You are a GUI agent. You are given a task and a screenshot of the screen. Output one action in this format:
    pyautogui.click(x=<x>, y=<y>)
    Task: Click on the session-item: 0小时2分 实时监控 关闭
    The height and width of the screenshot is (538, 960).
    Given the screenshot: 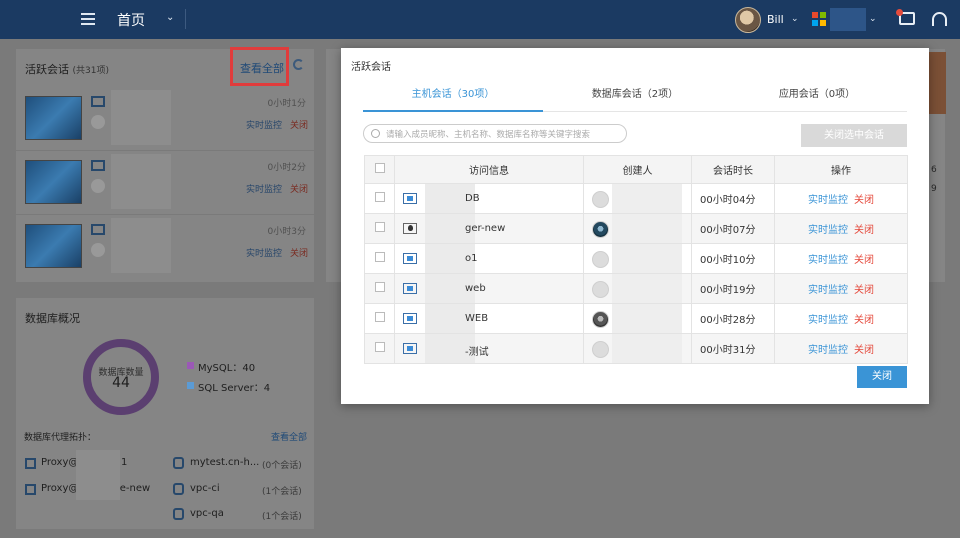 What is the action you would take?
    pyautogui.click(x=165, y=183)
    